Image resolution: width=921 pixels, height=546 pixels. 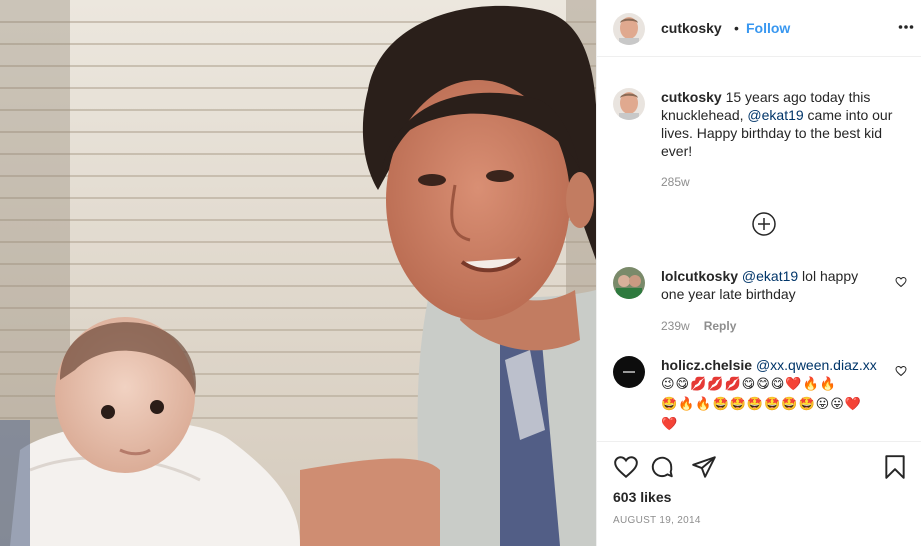 What do you see at coordinates (691, 28) in the screenshot?
I see `author-username: cutkosky` at bounding box center [691, 28].